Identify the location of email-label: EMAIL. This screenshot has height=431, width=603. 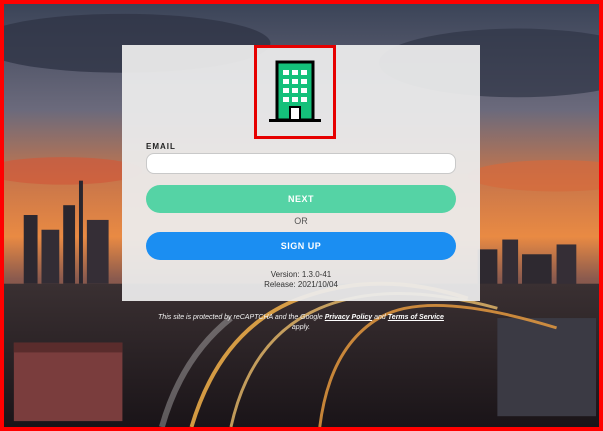
(161, 146).